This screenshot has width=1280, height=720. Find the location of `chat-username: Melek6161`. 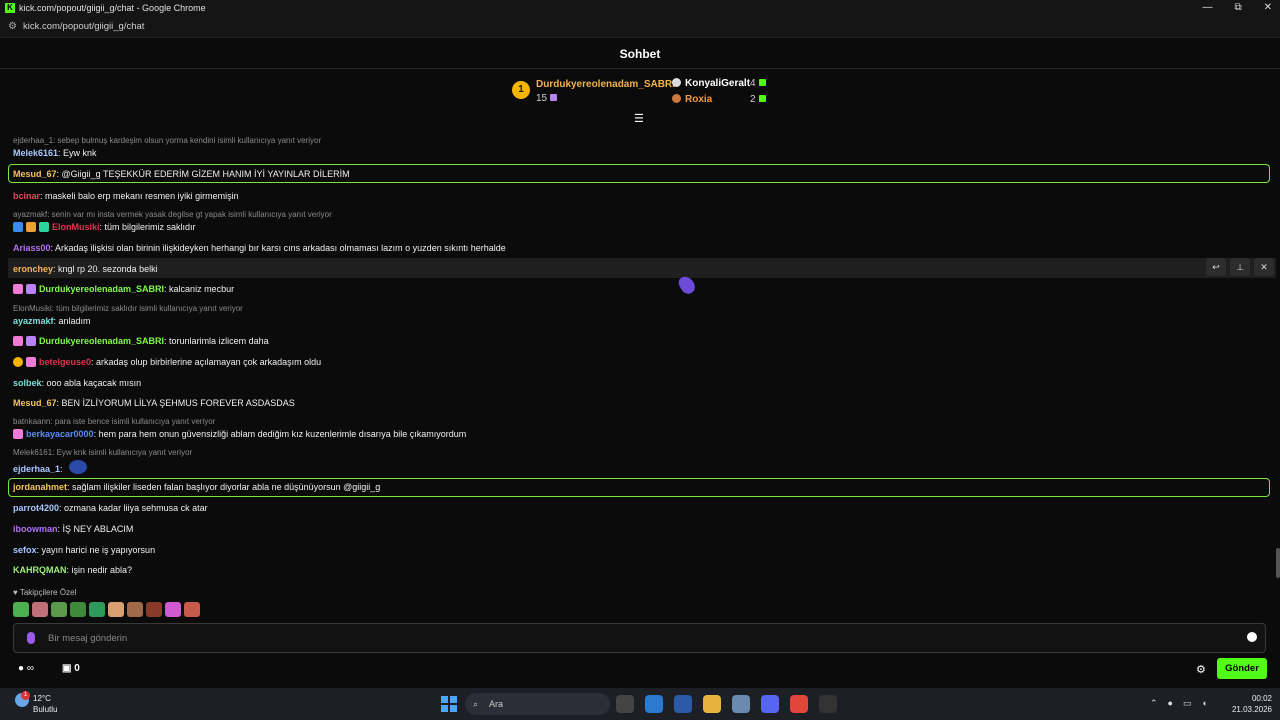

chat-username: Melek6161 is located at coordinates (35, 153).